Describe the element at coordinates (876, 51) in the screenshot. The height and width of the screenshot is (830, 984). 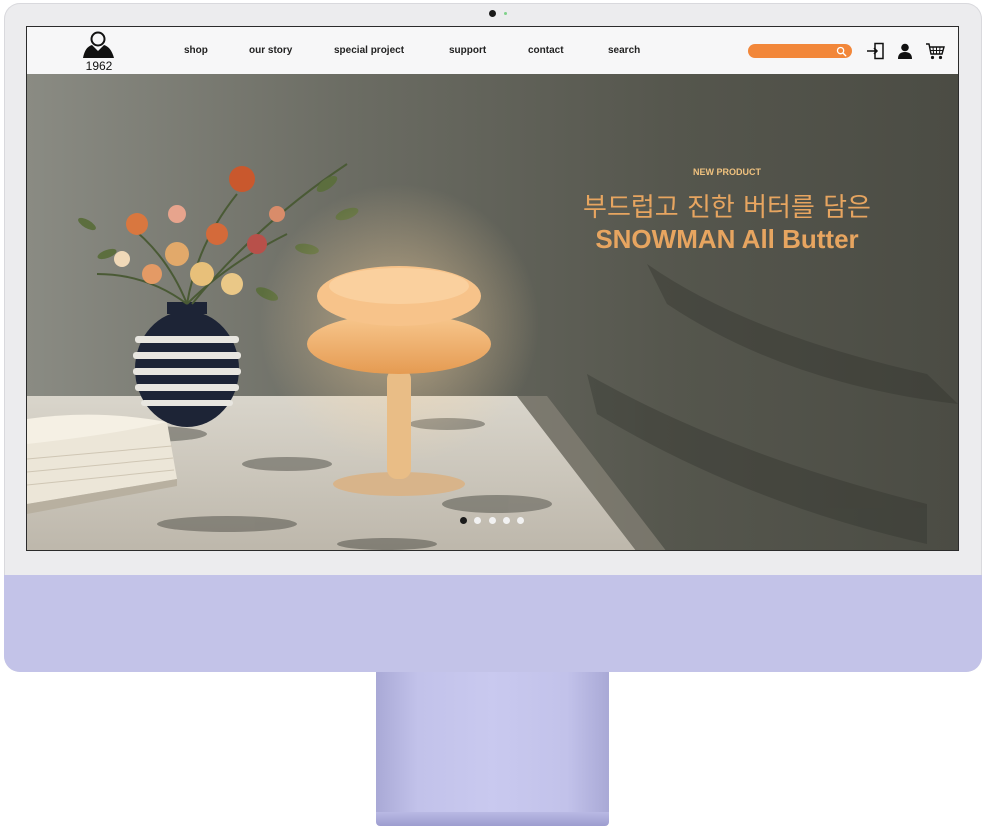
I see `login-icon` at that location.